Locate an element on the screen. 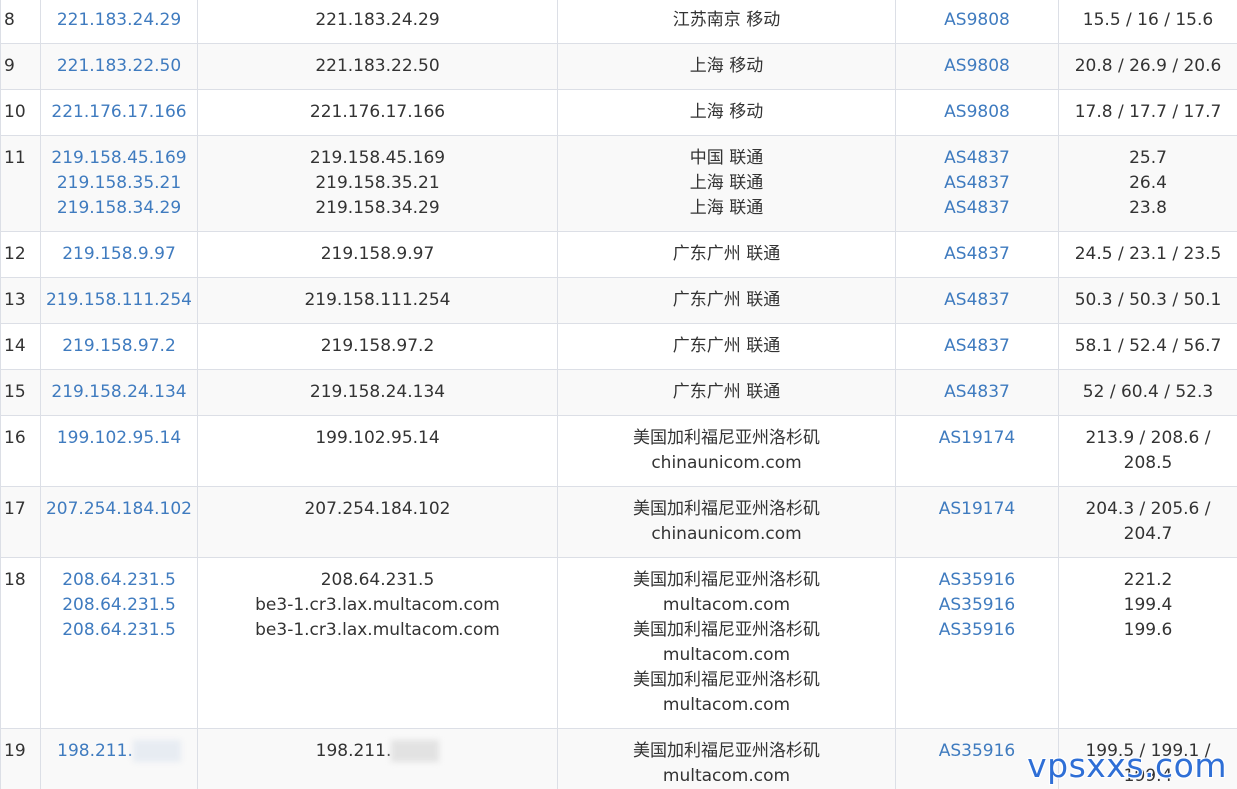  ip-cell: 221.183.24.29 is located at coordinates (119, 22).